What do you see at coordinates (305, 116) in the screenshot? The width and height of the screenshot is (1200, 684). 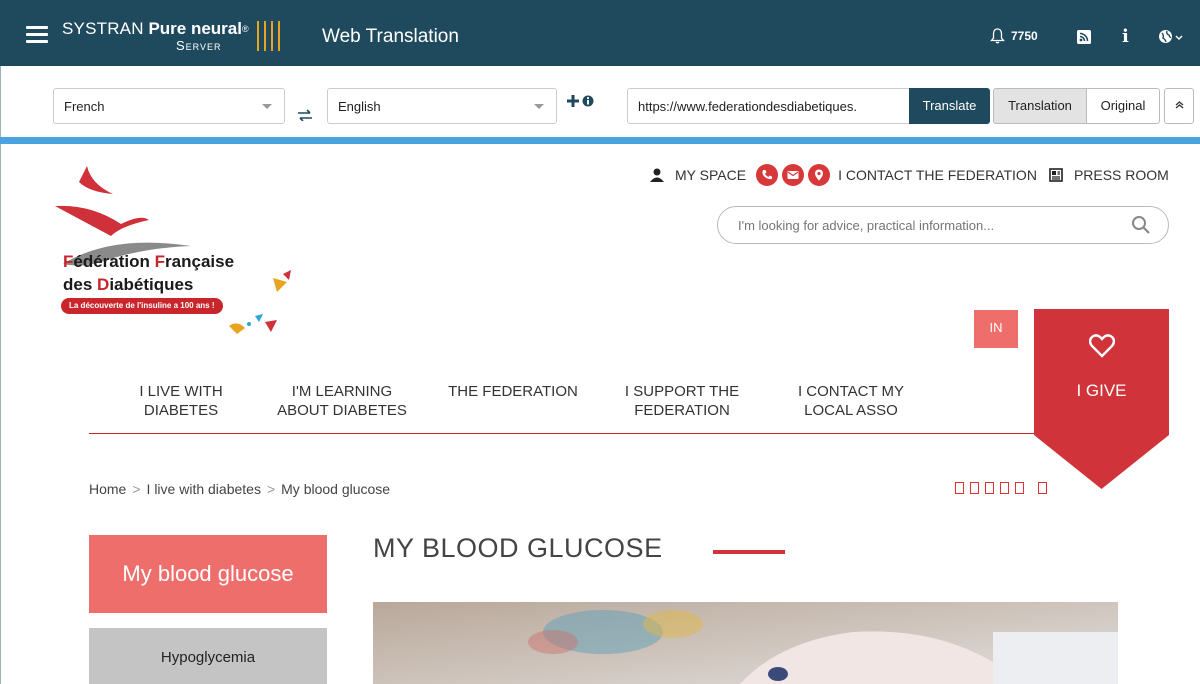 I see `swap-languages-icon` at bounding box center [305, 116].